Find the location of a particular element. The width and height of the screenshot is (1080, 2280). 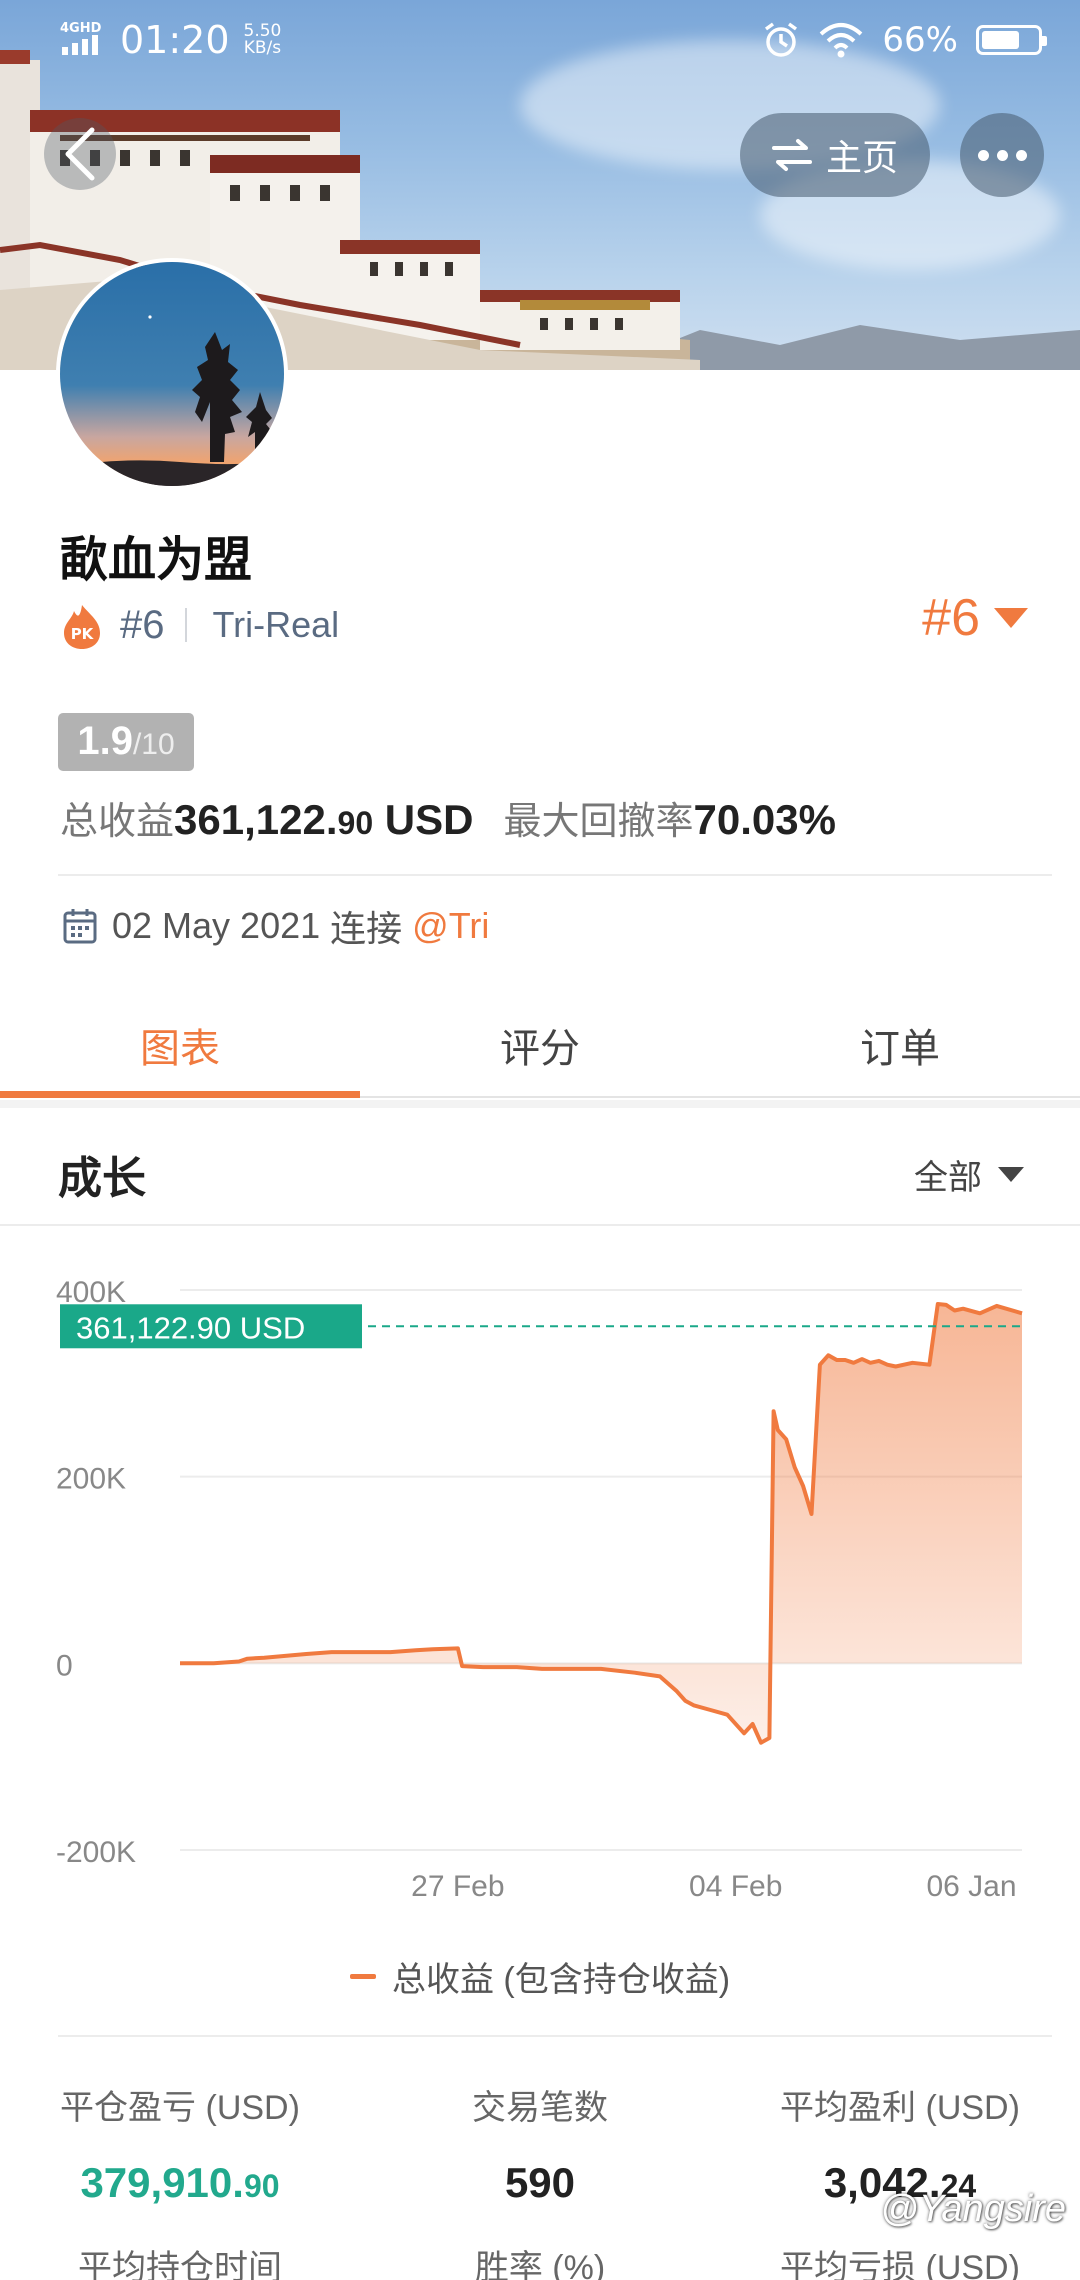

connect-label: 连接 is located at coordinates (366, 928).